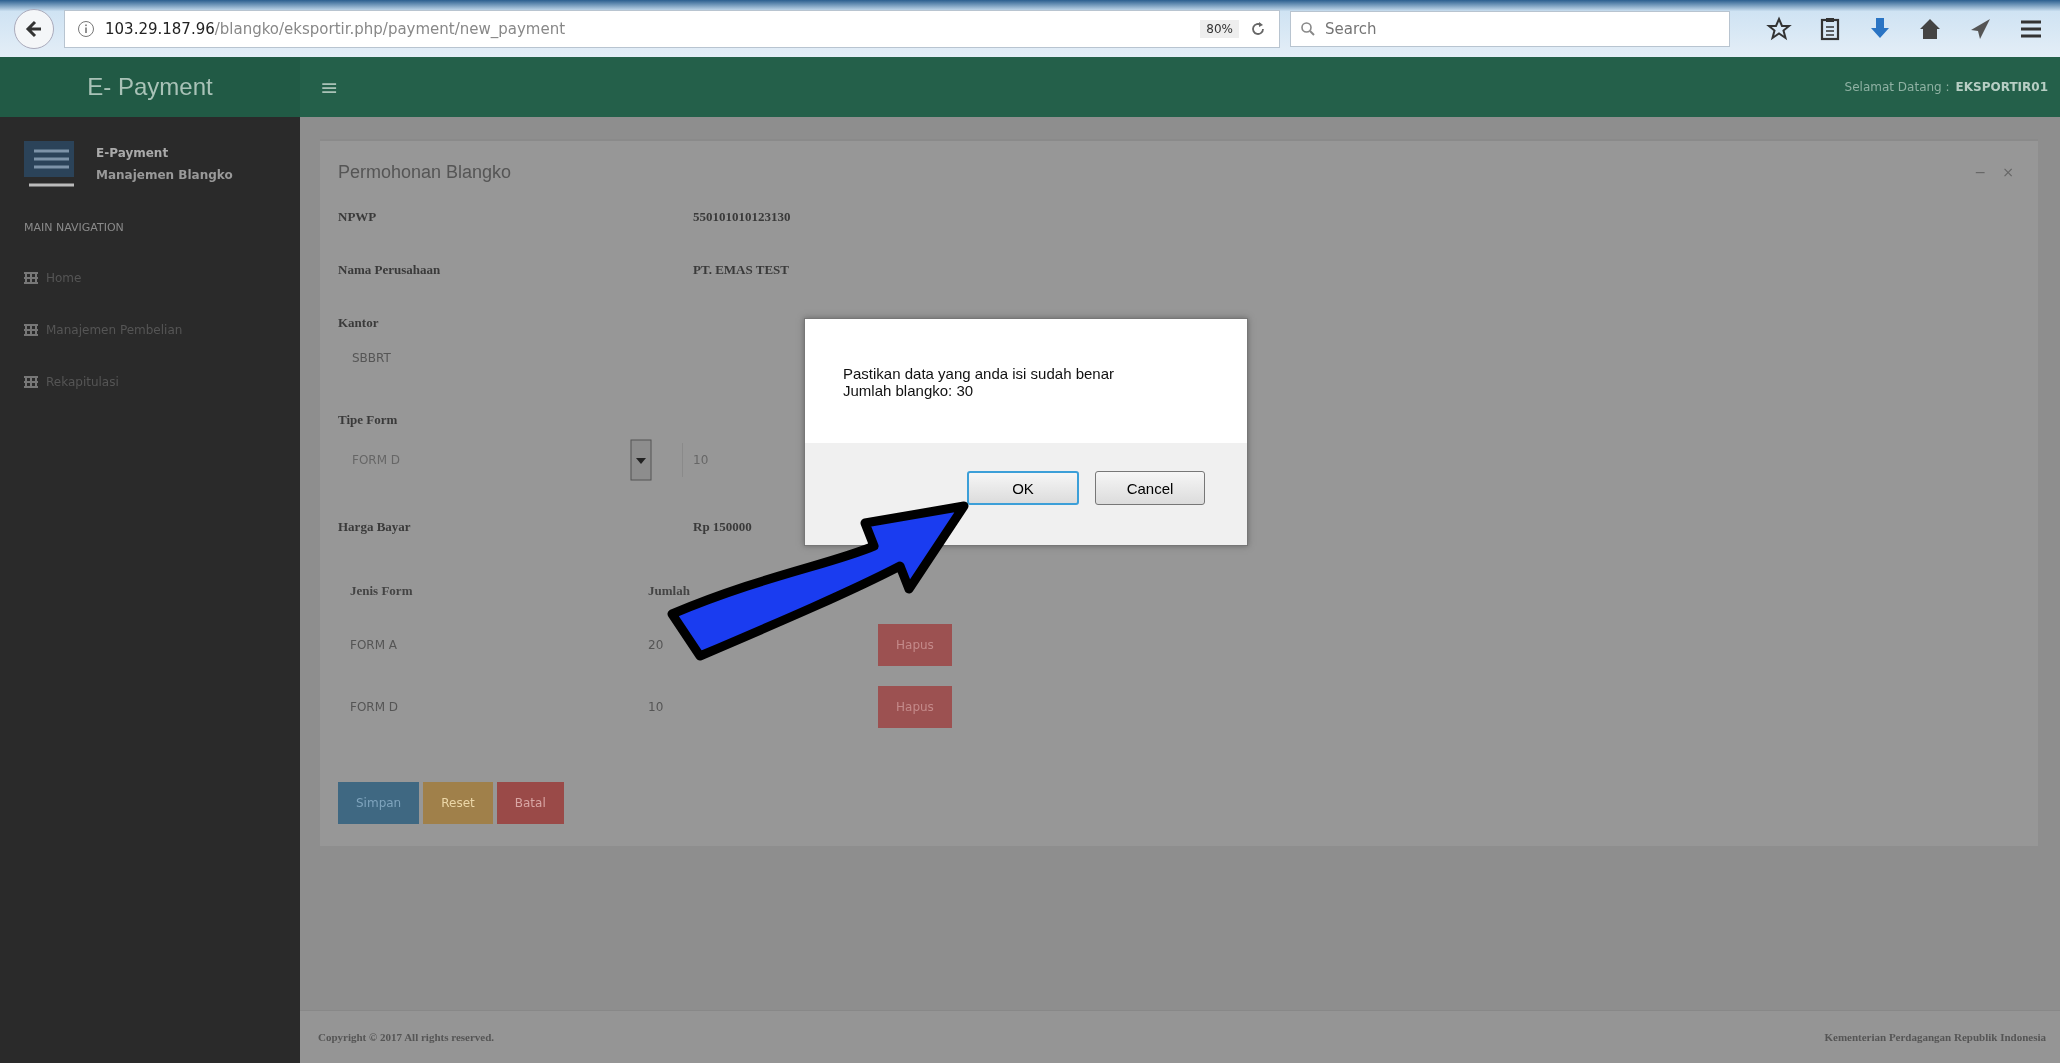  I want to click on clipboard-icon, so click(1830, 28).